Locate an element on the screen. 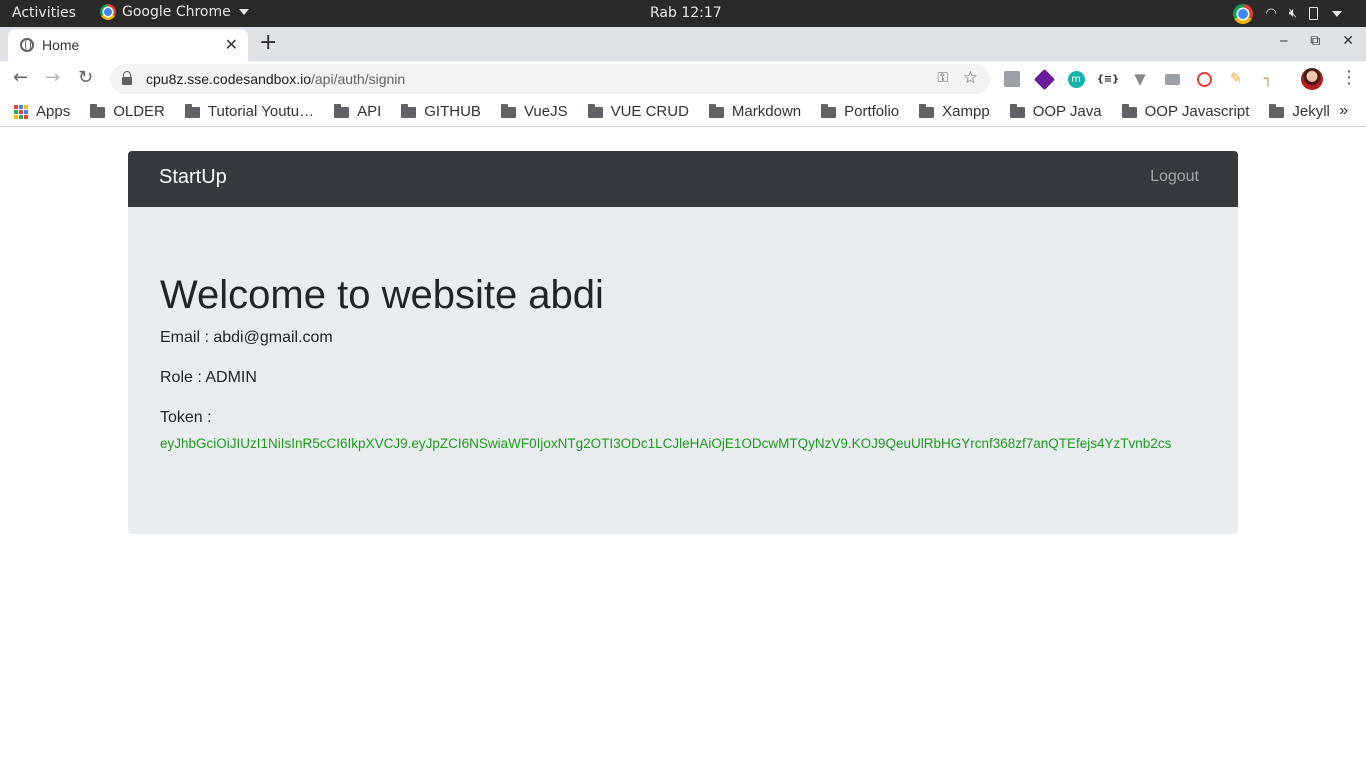 This screenshot has height=768, width=1366. bookmark-api: API is located at coordinates (357, 111).